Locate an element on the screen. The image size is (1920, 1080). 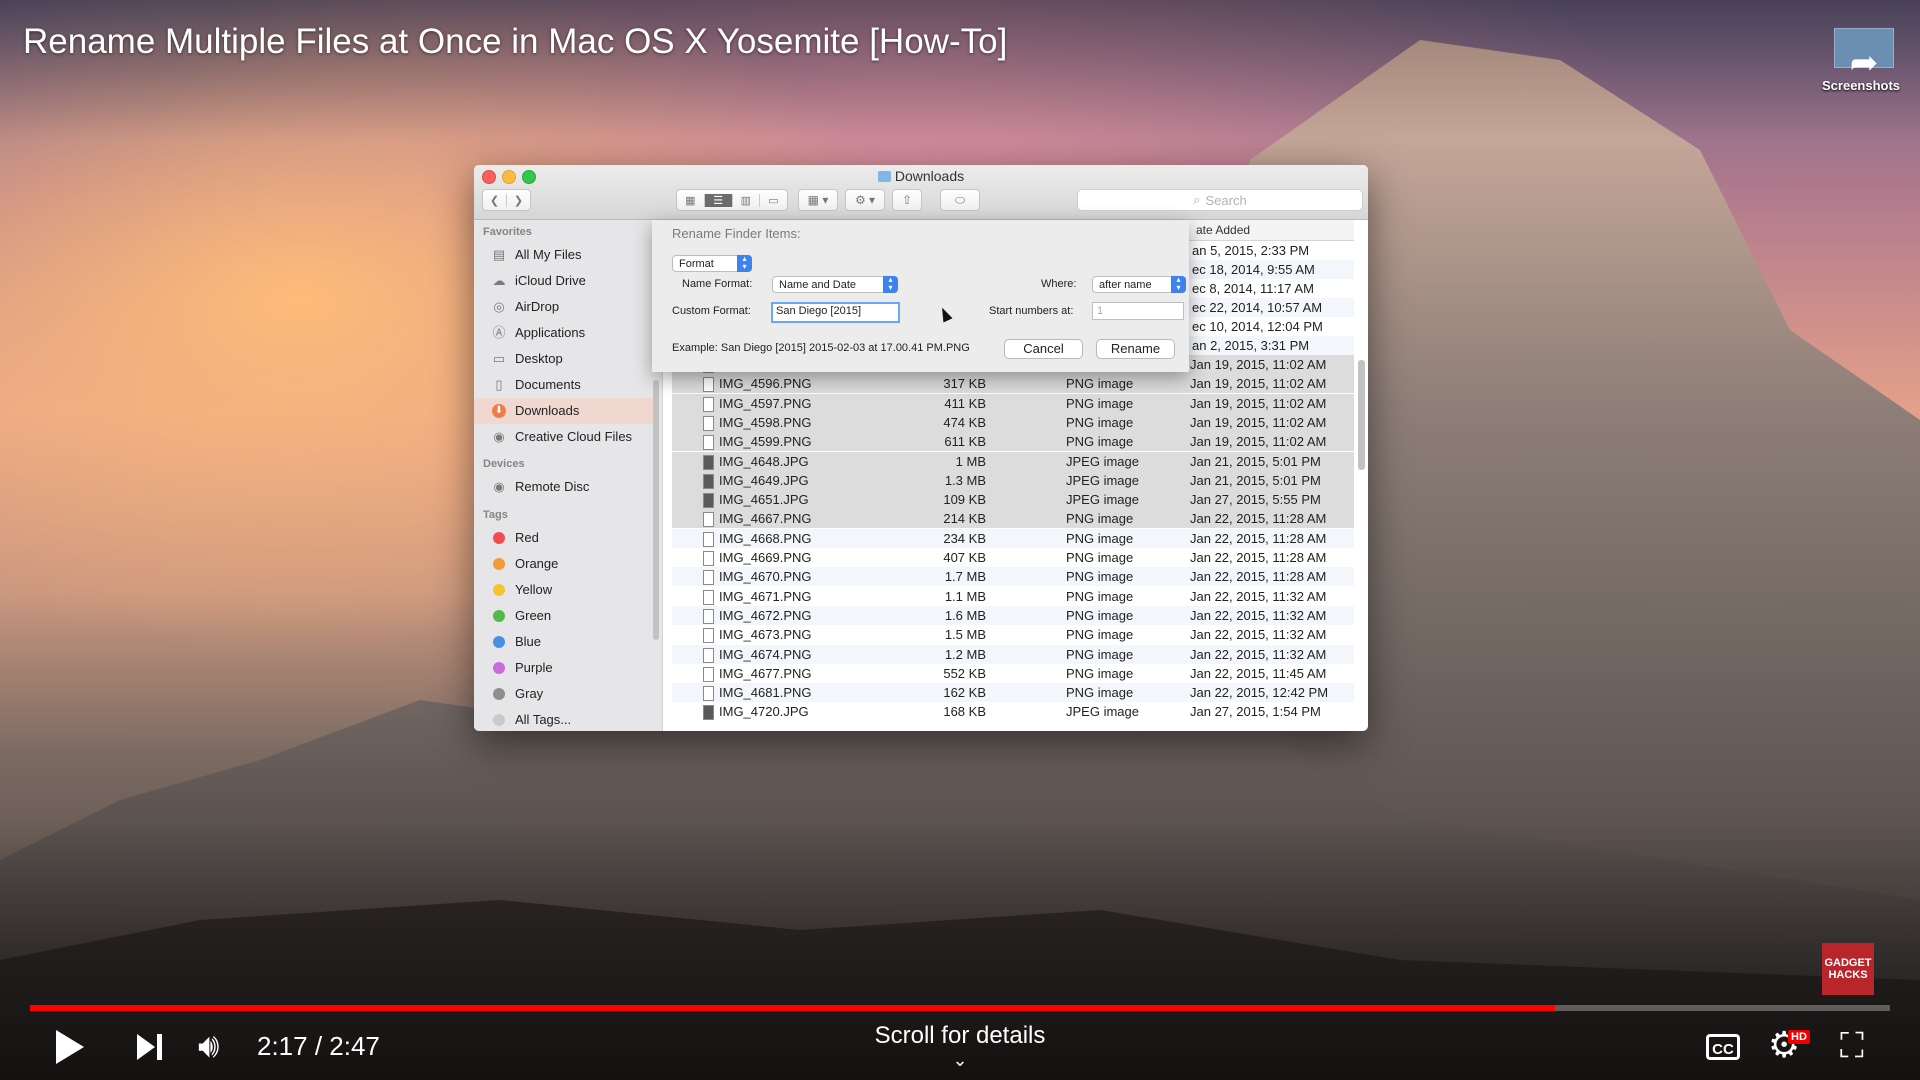
name-format-popup: Name and Date ▴ ▾ is located at coordinates (835, 284).